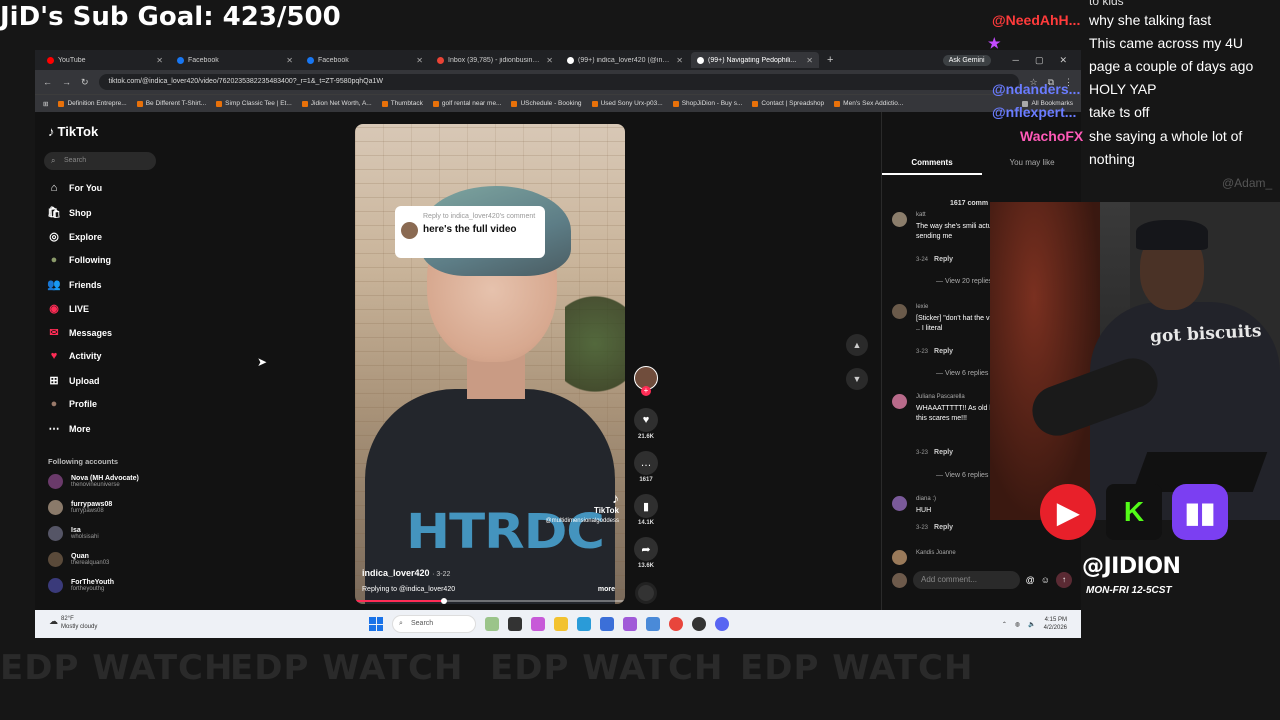  What do you see at coordinates (376, 624) in the screenshot?
I see `windows-start-icon` at bounding box center [376, 624].